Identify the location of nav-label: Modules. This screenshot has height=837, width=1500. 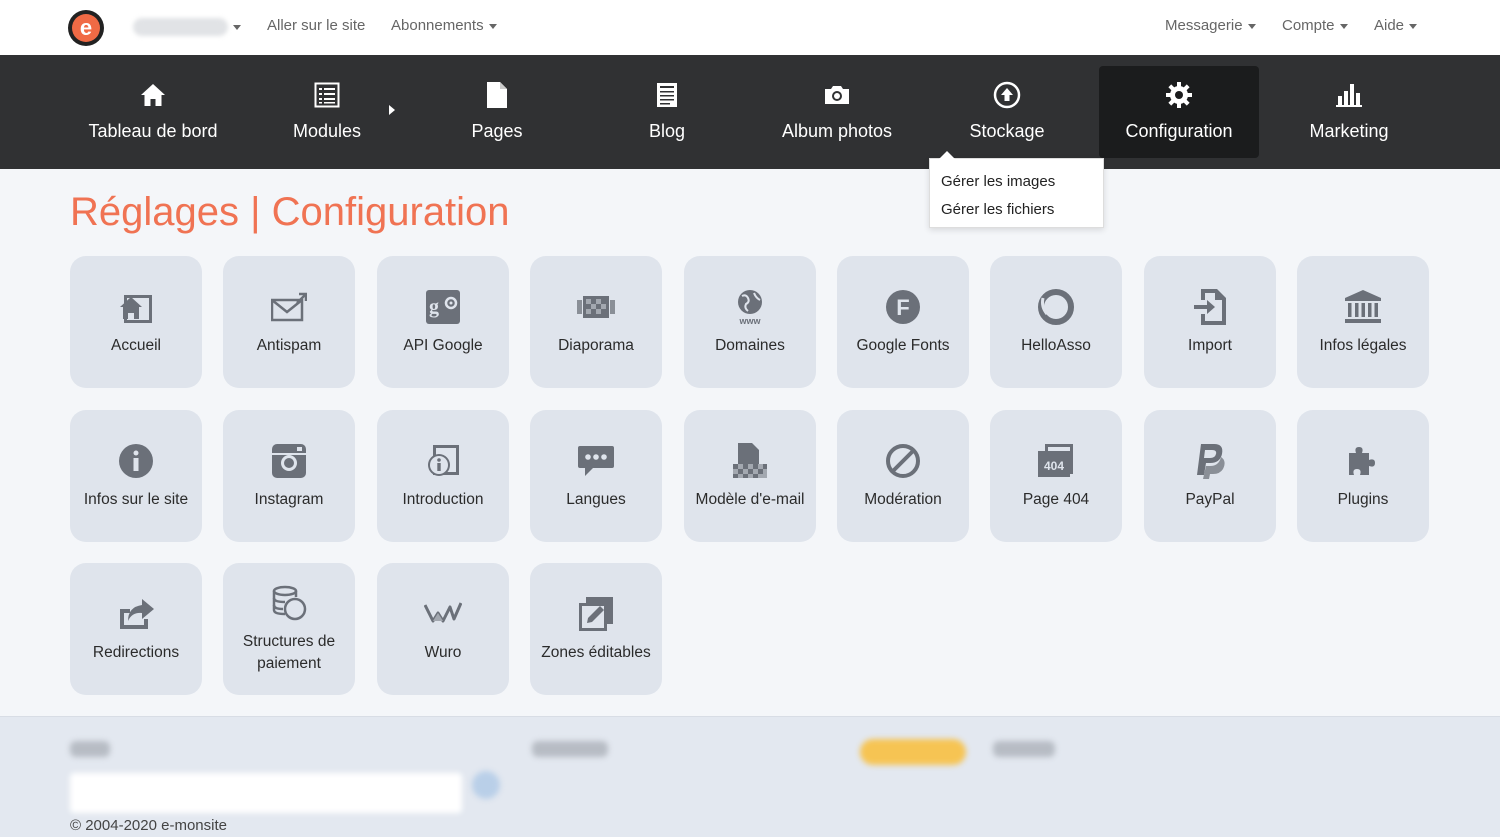
(327, 131).